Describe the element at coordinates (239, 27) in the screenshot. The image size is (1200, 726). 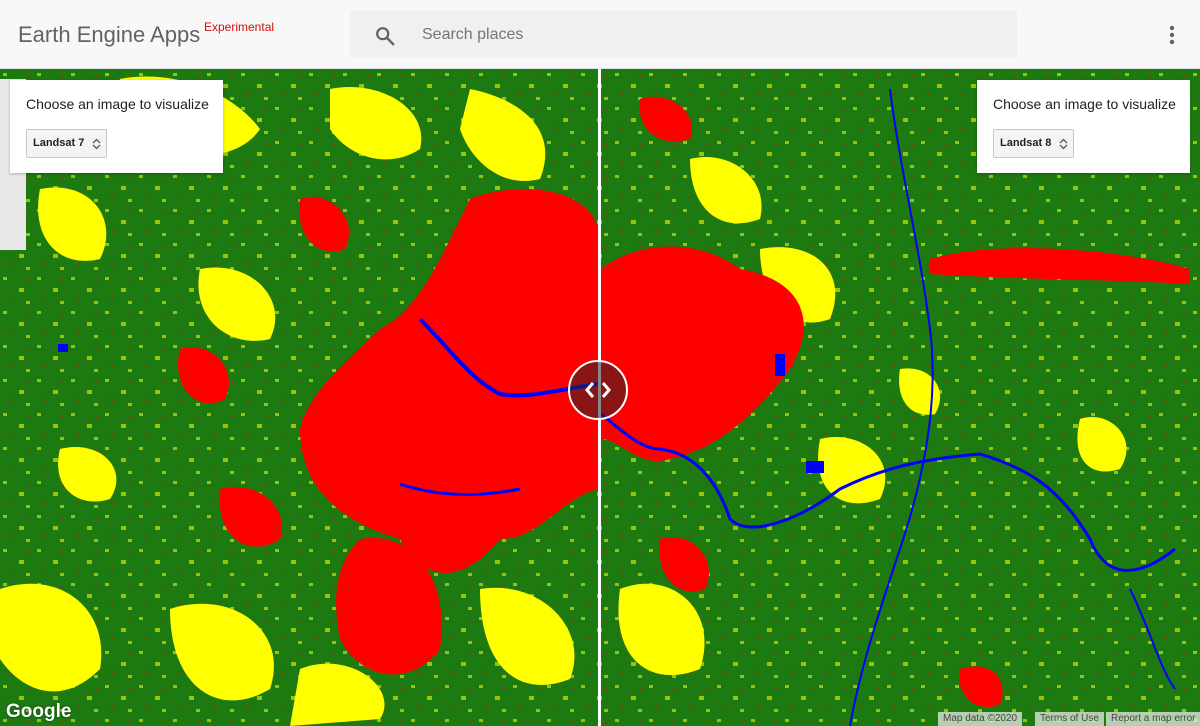
I see `experimental-badge: Experimental` at that location.